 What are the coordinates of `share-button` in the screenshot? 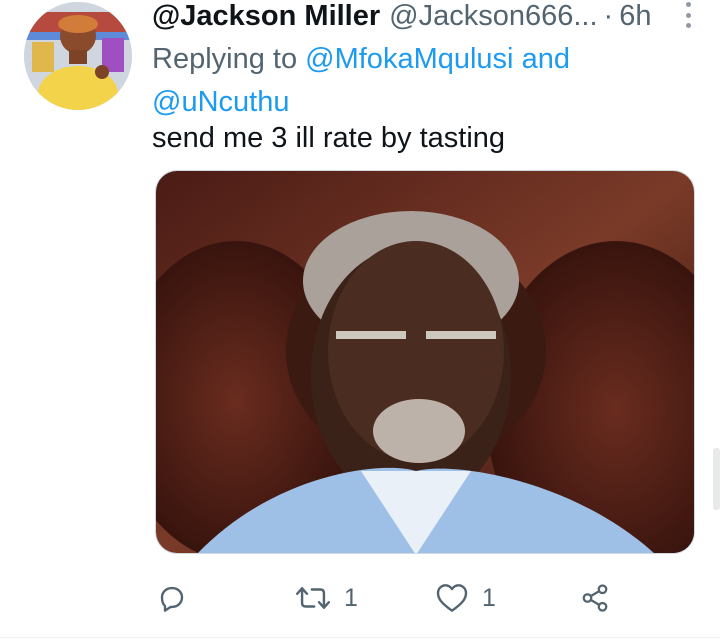 It's located at (595, 598).